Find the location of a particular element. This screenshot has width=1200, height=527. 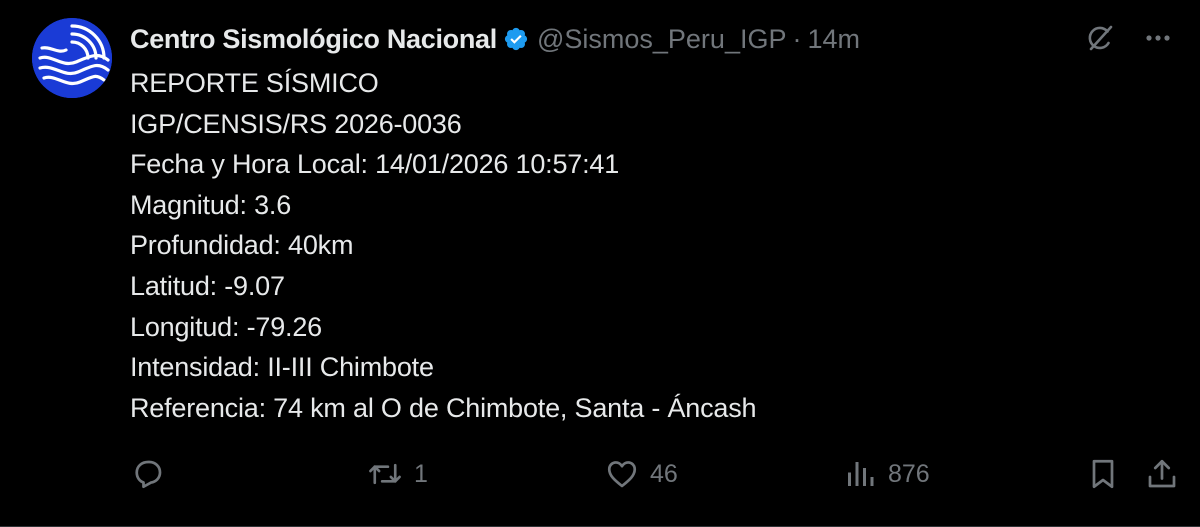

avatar is located at coordinates (72, 58).